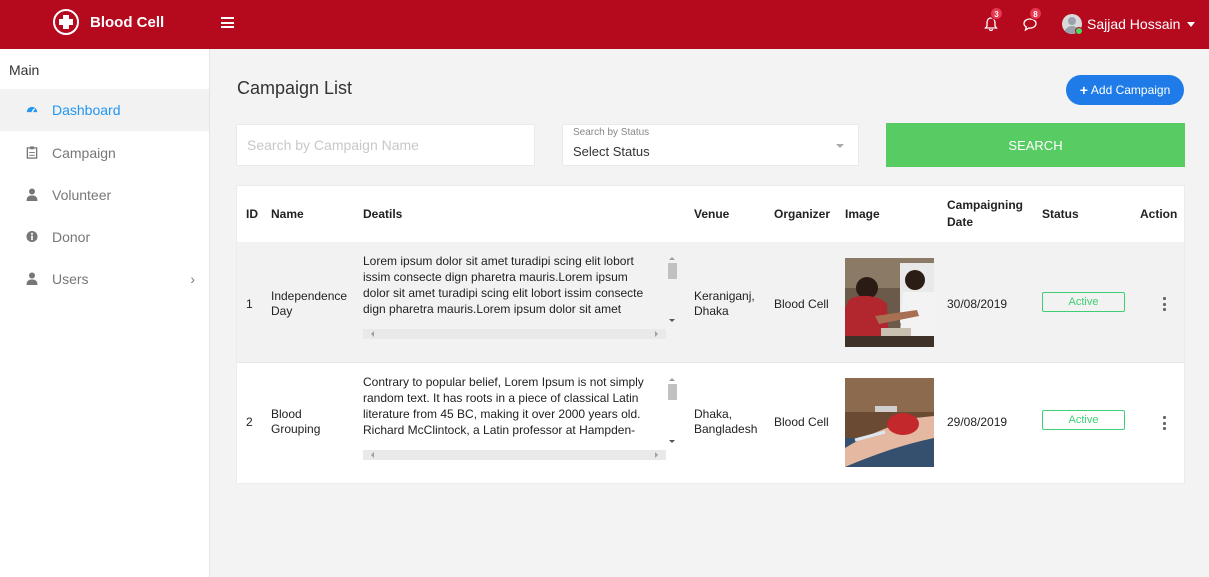 This screenshot has height=577, width=1209. What do you see at coordinates (249, 422) in the screenshot?
I see `row-id: 2` at bounding box center [249, 422].